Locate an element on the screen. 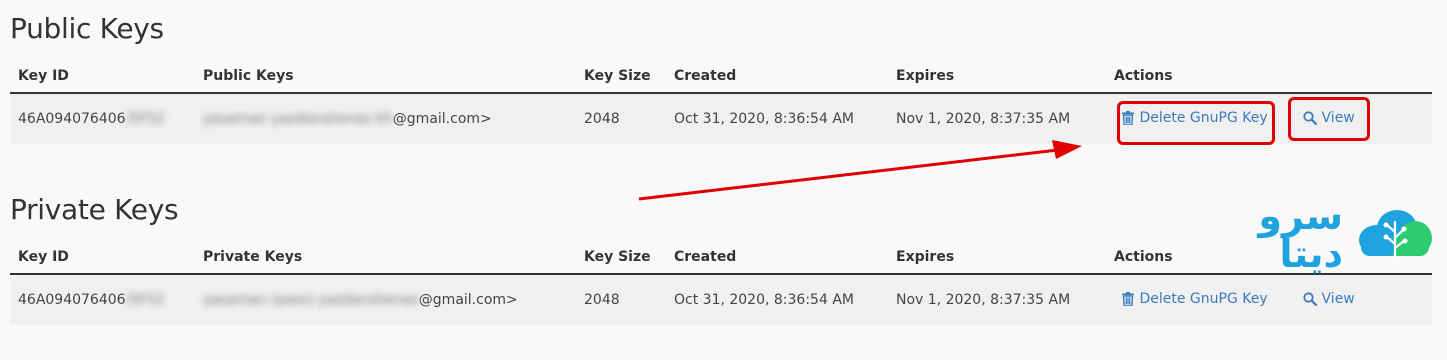 Image resolution: width=1447 pixels, height=360 pixels. col-actions: Actions is located at coordinates (1269, 76).